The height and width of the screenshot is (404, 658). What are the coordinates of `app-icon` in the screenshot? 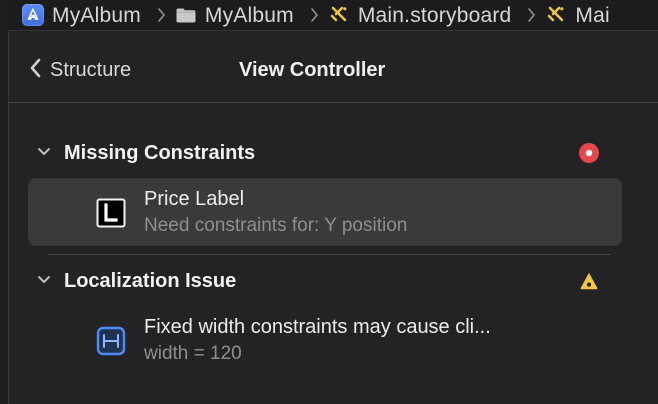 It's located at (33, 15).